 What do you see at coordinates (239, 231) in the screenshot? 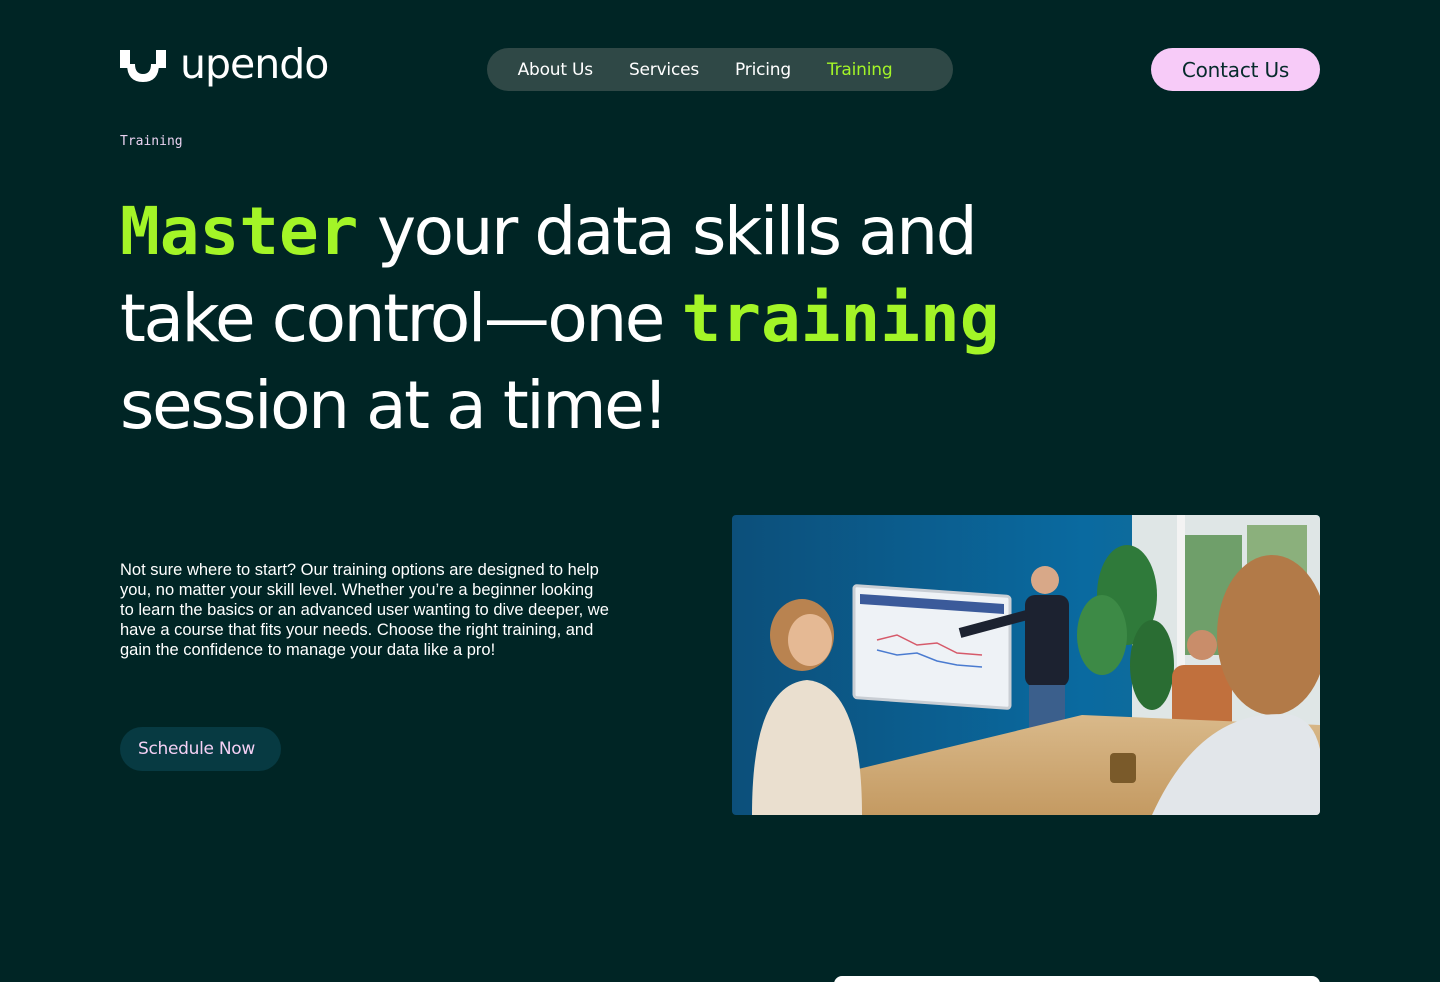
I see `headline-accent-master: Master` at bounding box center [239, 231].